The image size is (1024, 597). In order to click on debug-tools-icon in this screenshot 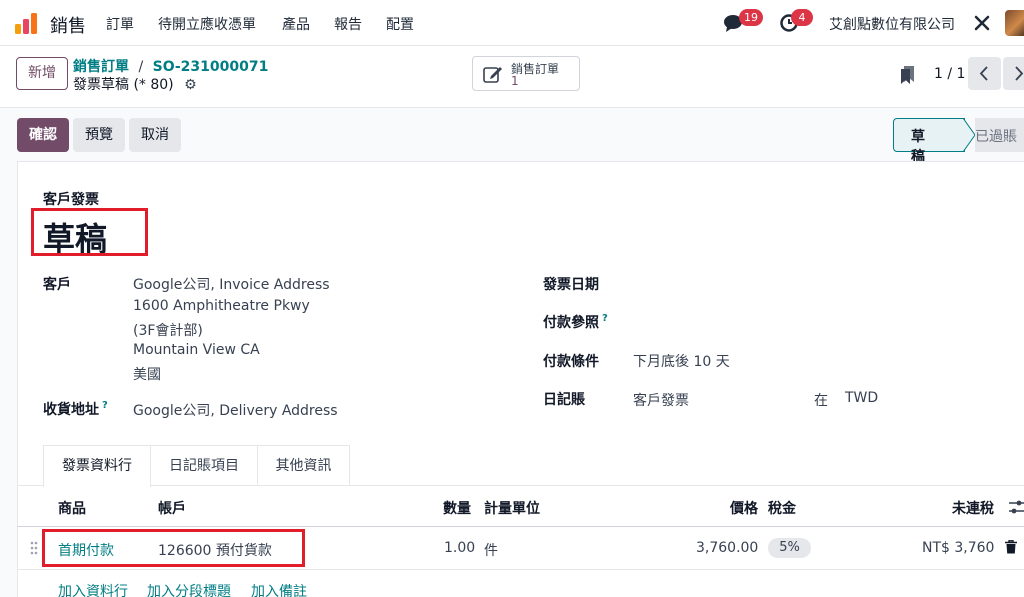, I will do `click(982, 23)`.